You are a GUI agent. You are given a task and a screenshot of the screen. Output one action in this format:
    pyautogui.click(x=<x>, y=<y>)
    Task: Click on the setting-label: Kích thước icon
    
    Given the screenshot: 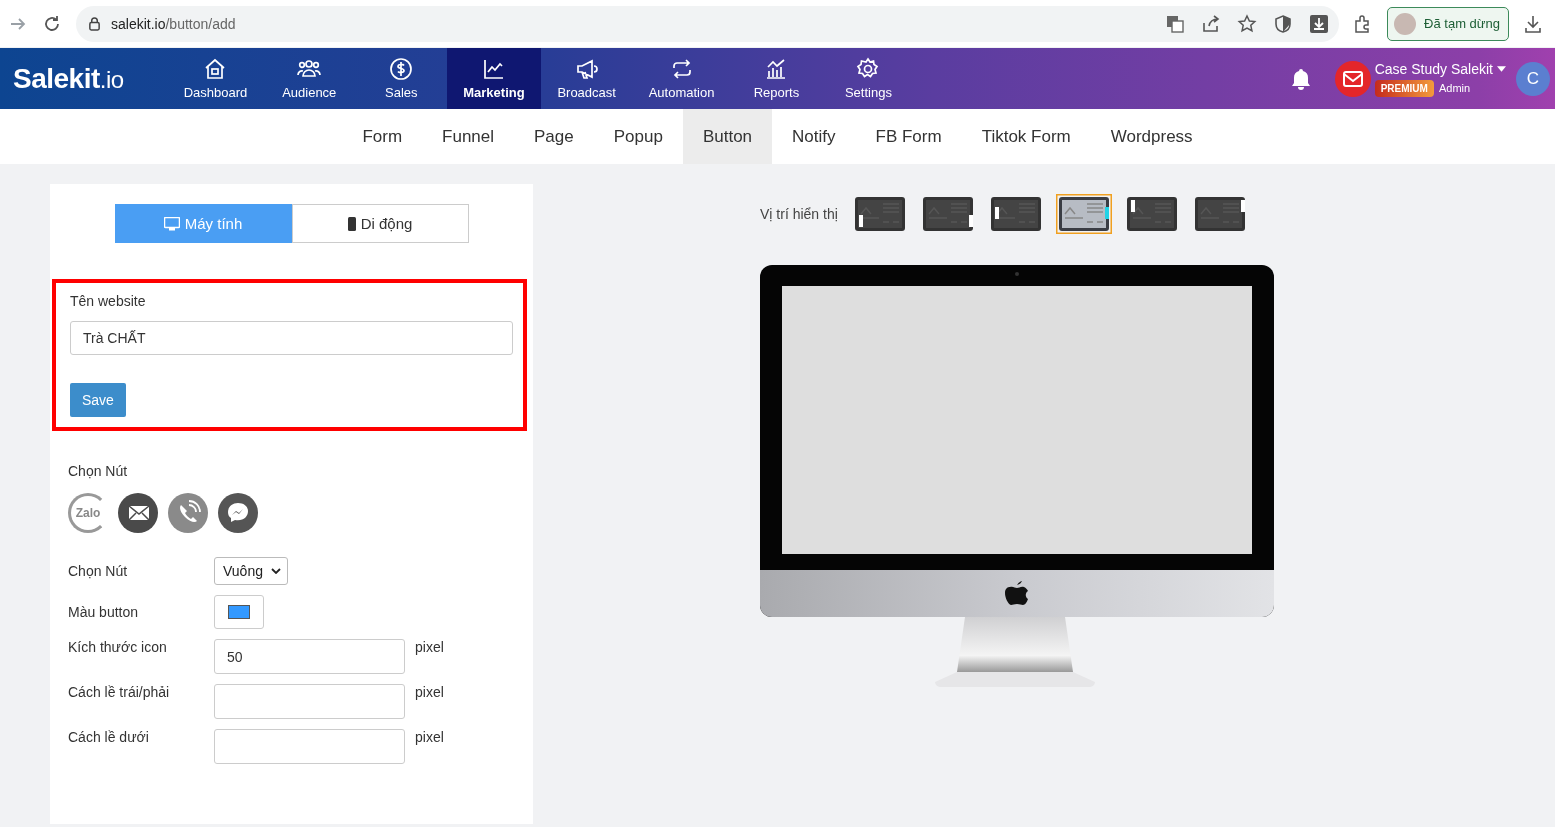 What is the action you would take?
    pyautogui.click(x=118, y=647)
    